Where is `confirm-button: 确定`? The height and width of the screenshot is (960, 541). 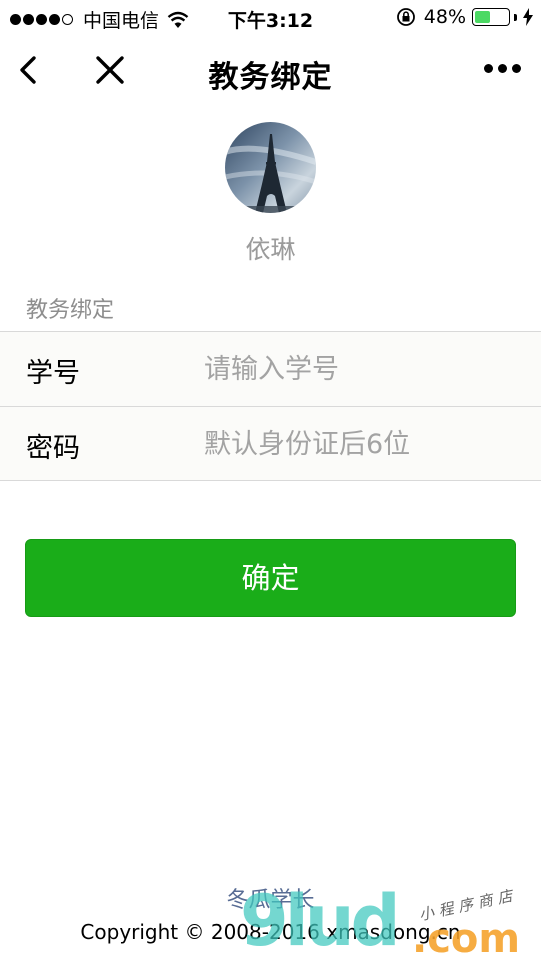 confirm-button: 确定 is located at coordinates (270, 578).